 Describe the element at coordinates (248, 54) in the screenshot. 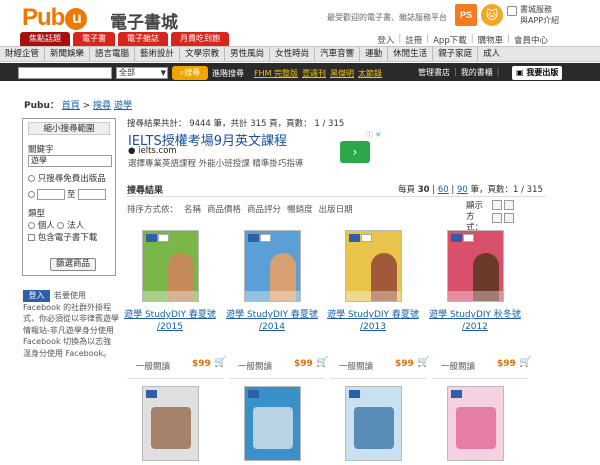

I see `category-item: 男性風尚` at that location.